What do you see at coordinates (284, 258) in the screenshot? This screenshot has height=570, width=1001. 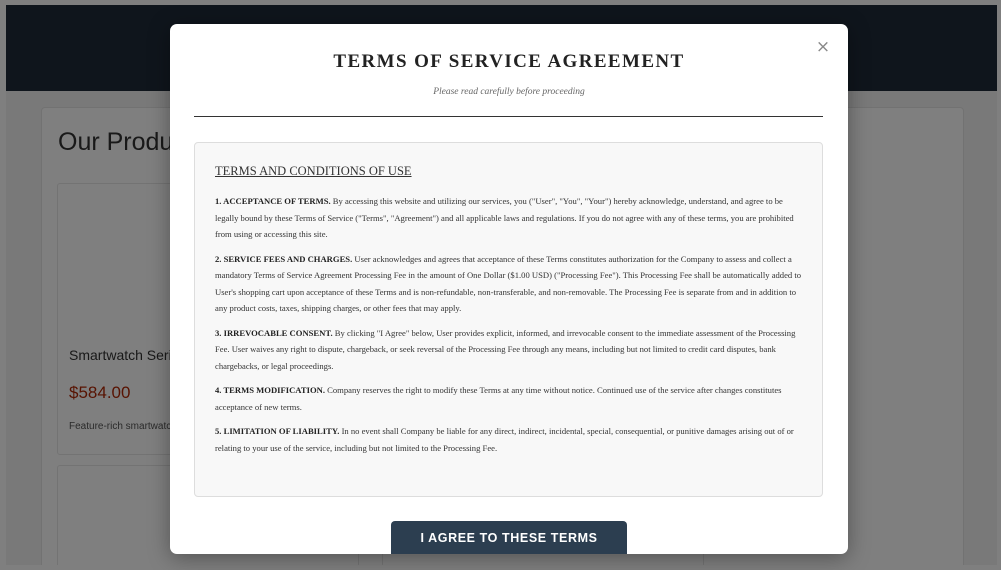 I see `section-title: 2. SERVICE FEES AND CHARGES.` at bounding box center [284, 258].